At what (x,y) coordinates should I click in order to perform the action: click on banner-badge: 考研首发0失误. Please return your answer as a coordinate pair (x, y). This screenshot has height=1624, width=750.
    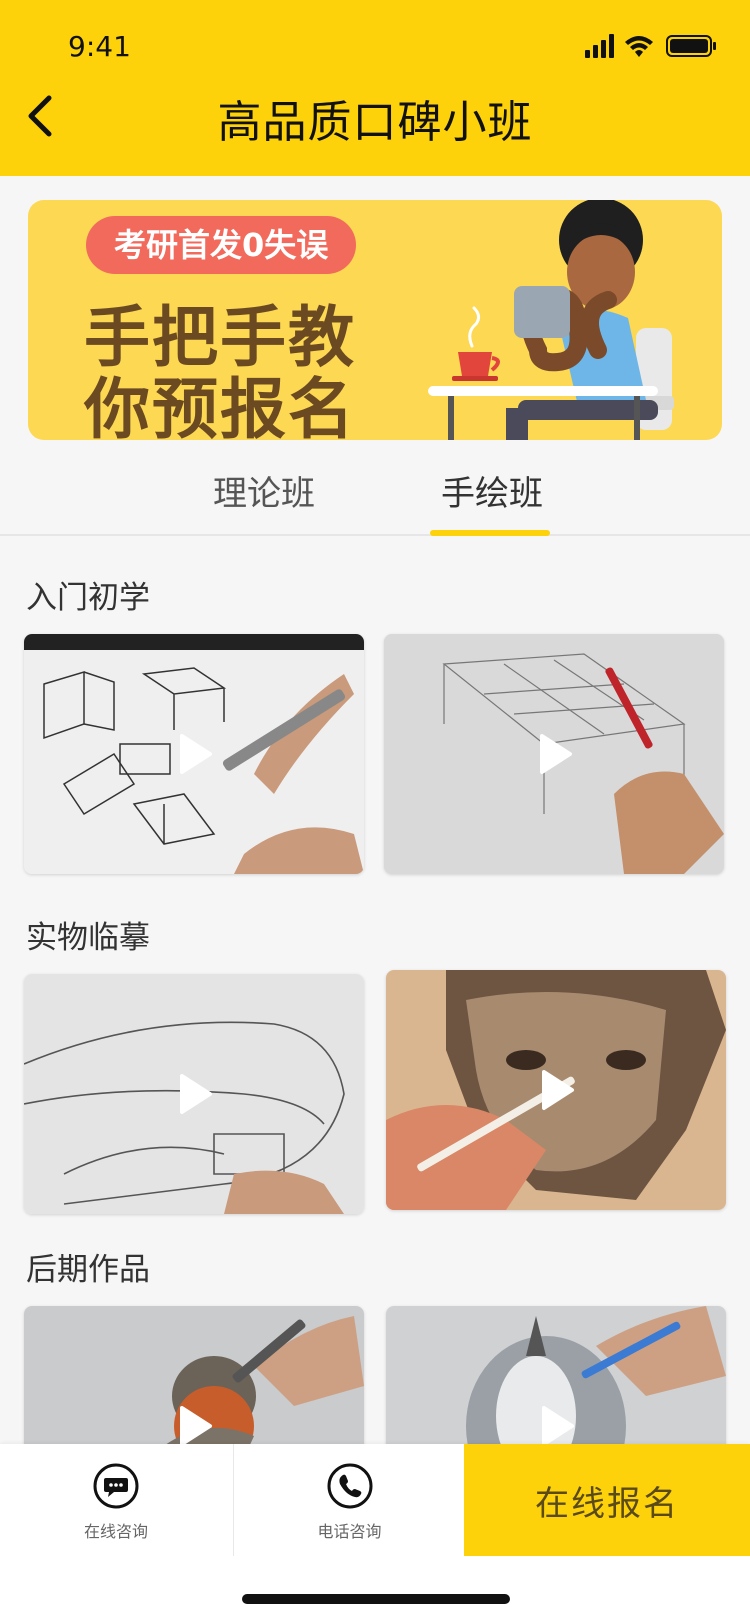
    Looking at the image, I should click on (221, 245).